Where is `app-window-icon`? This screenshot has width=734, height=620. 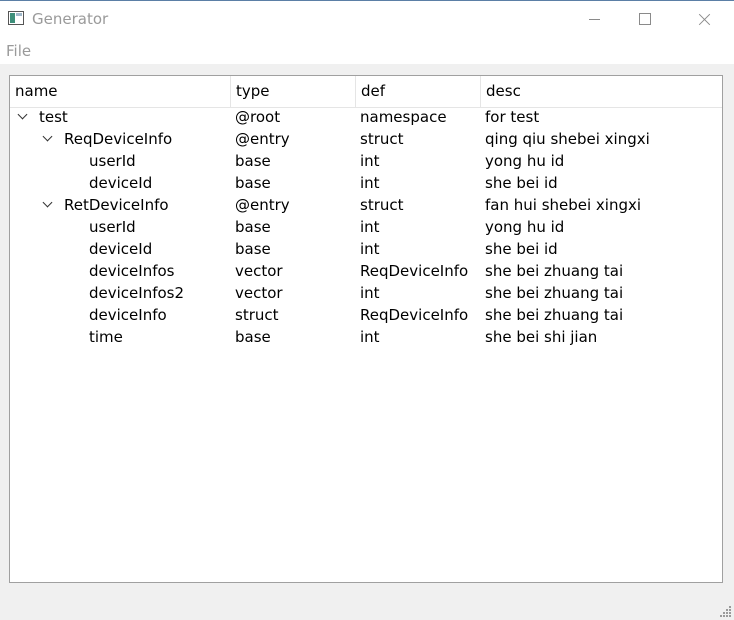 app-window-icon is located at coordinates (16, 18).